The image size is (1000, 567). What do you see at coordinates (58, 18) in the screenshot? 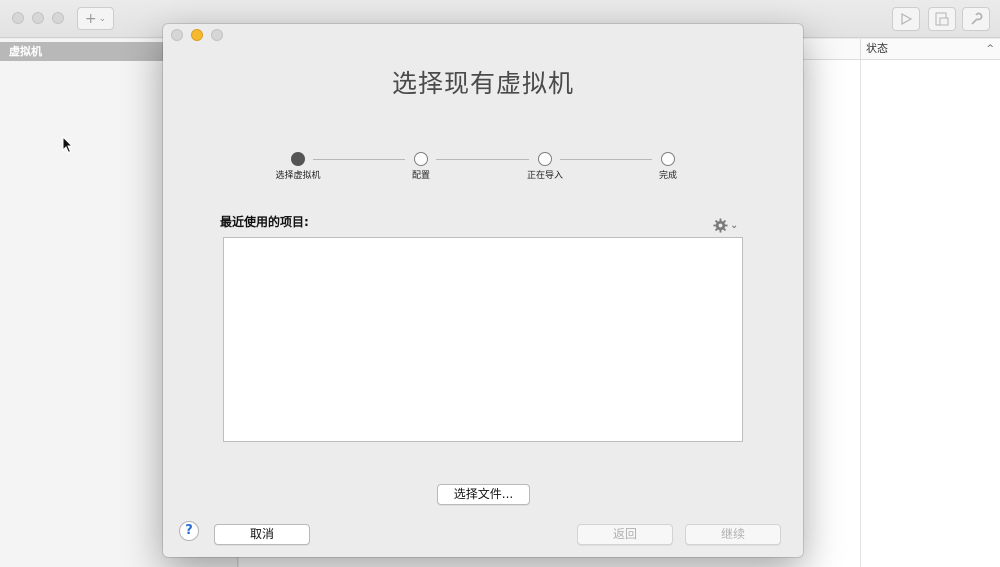
I see `window-zoom-button` at bounding box center [58, 18].